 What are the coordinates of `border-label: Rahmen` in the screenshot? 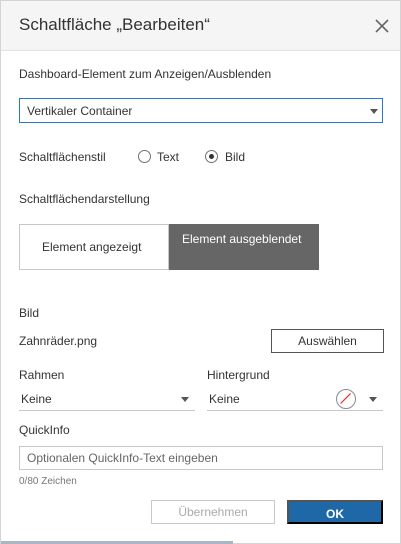 It's located at (42, 375).